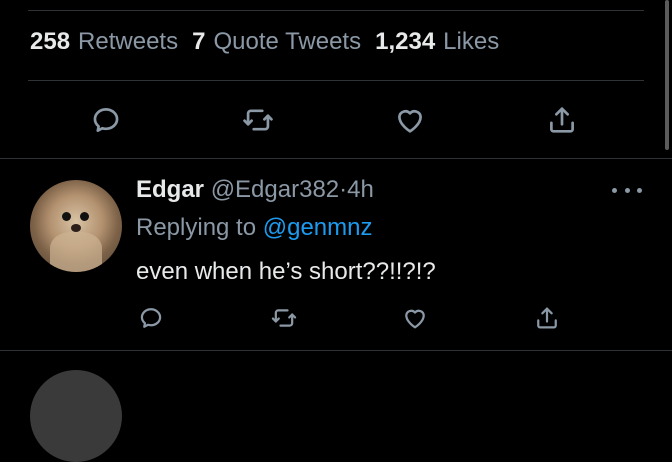 Image resolution: width=672 pixels, height=462 pixels. Describe the element at coordinates (318, 227) in the screenshot. I see `mention-link: @genmnz` at that location.